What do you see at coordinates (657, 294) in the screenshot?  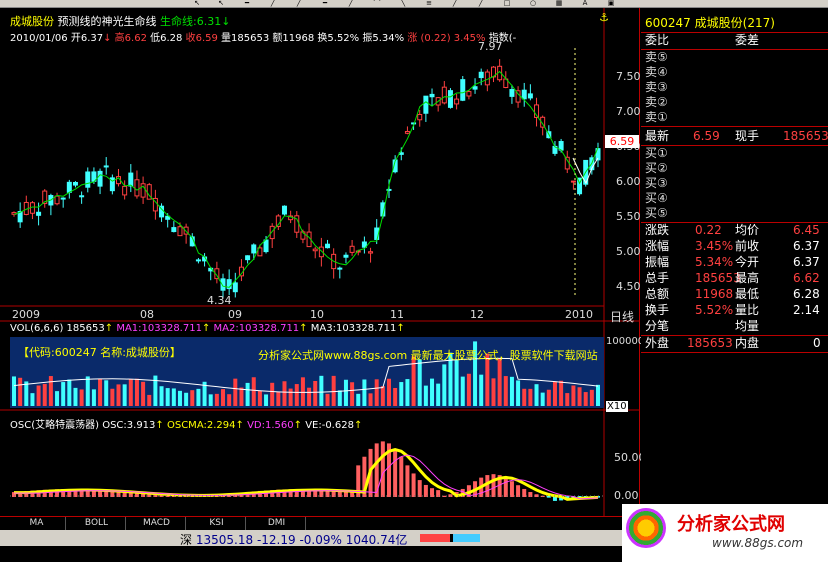 I see `stat-label: 总额` at bounding box center [657, 294].